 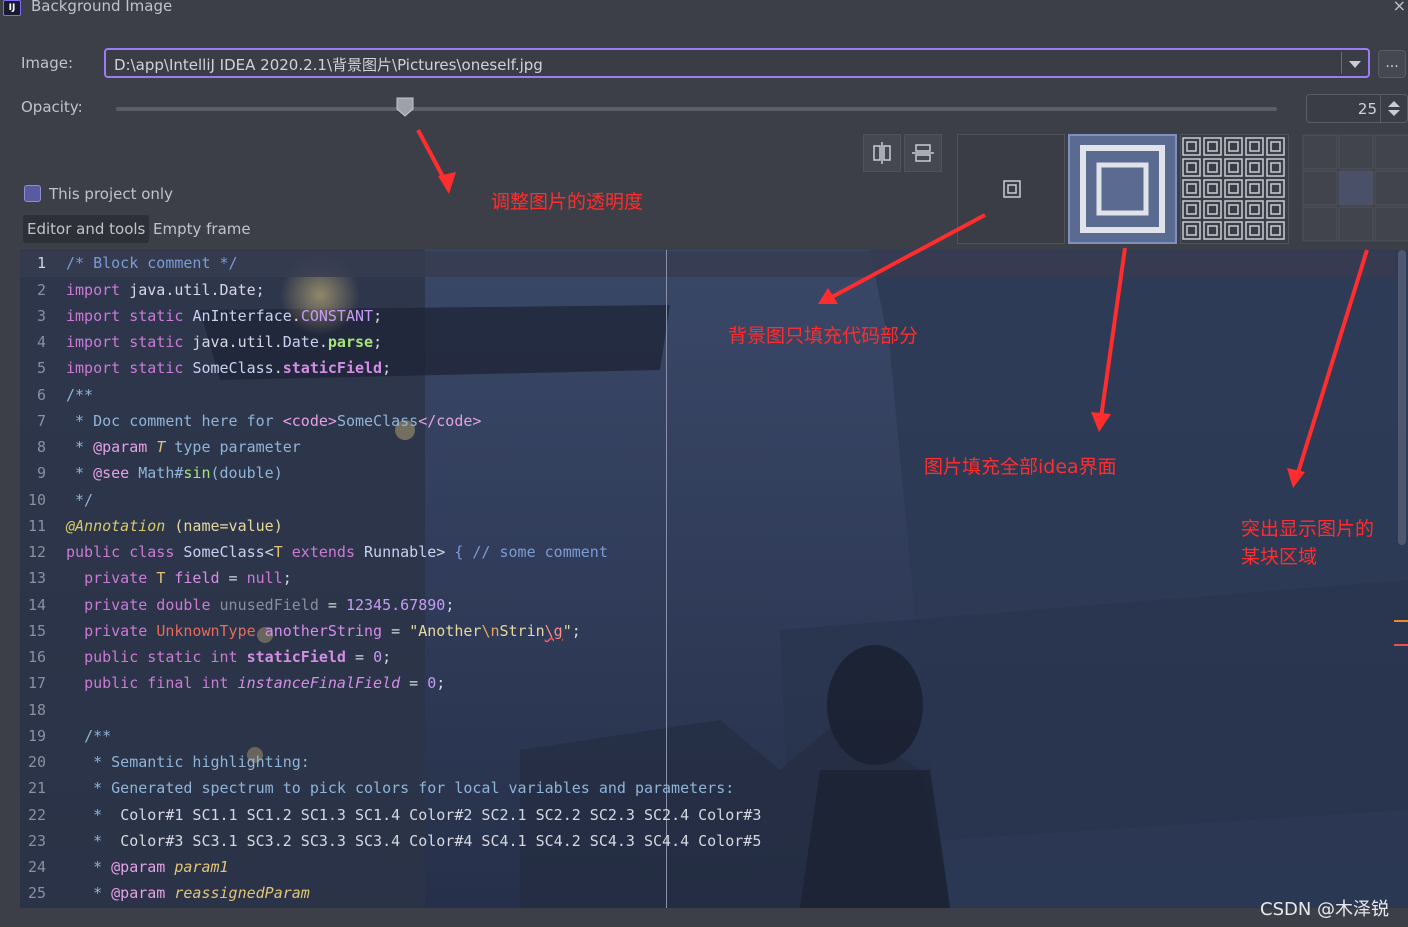 What do you see at coordinates (165, 290) in the screenshot?
I see `code-line: import java.util.Date;` at bounding box center [165, 290].